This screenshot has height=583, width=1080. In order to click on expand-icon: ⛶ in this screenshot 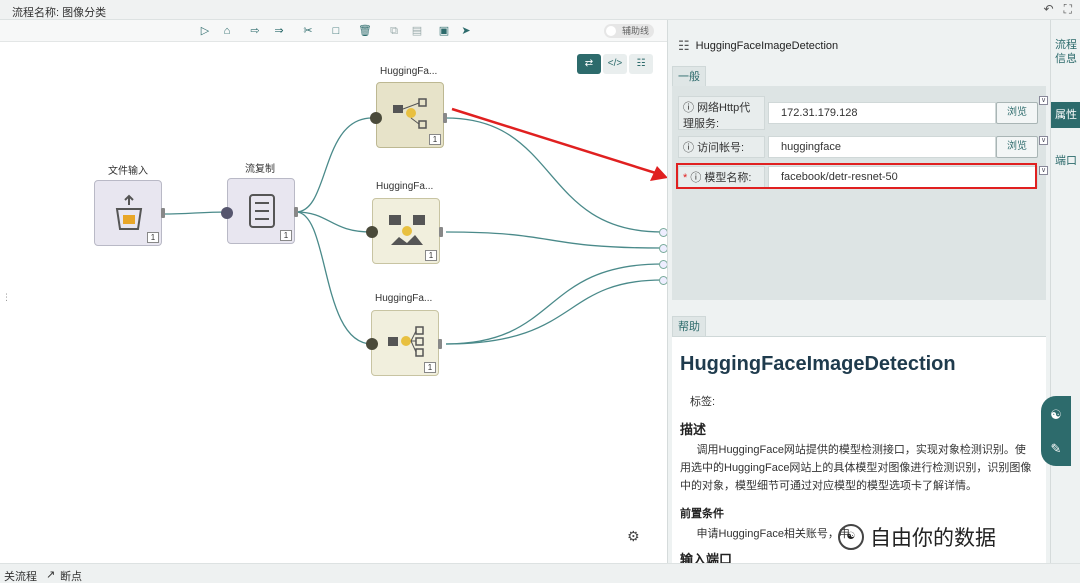, I will do `click(1068, 9)`.